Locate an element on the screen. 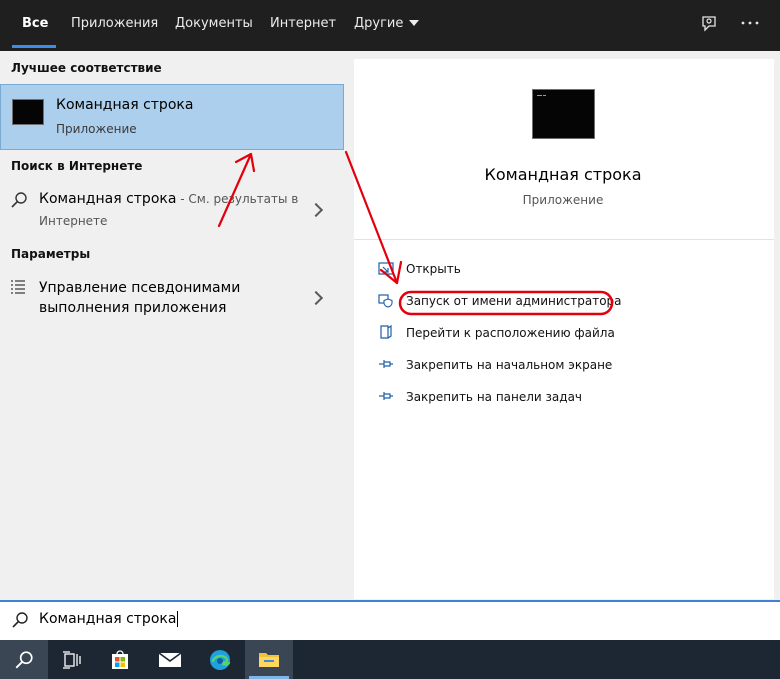 The image size is (780, 679). more-options-icon is located at coordinates (750, 23).